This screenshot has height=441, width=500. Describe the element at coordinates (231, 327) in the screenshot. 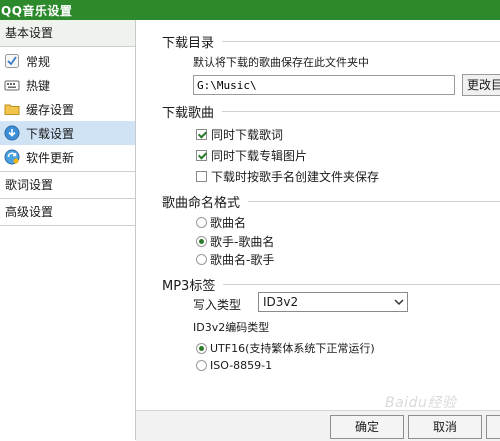

I see `encoding-label: ID3v2编码类型` at that location.